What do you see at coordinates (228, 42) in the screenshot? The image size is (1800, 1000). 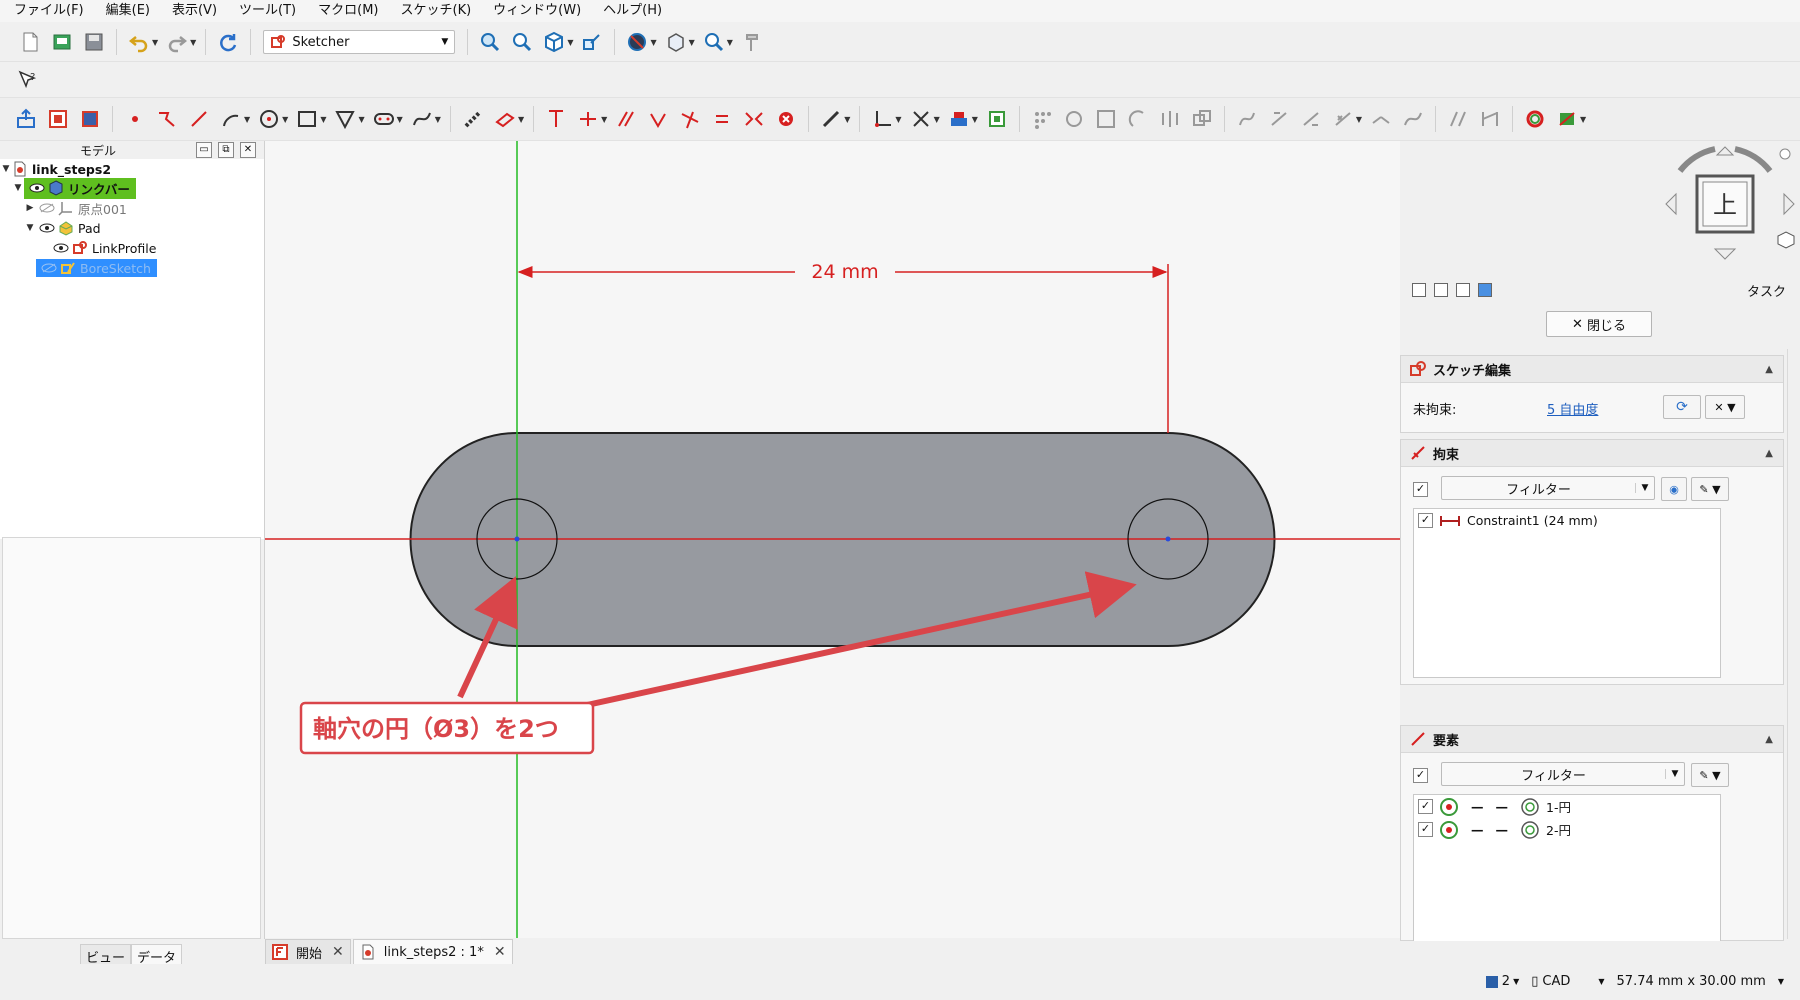 I see `refresh-icon` at bounding box center [228, 42].